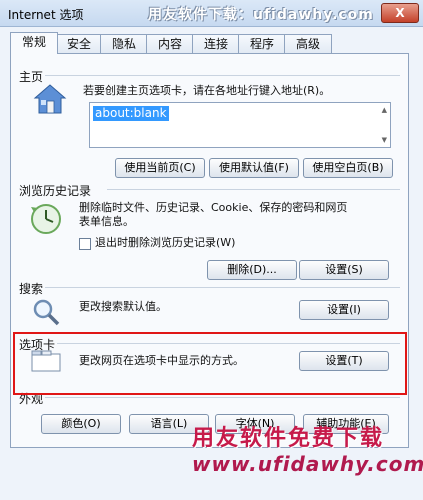 The width and height of the screenshot is (423, 500). I want to click on home-description: 若要创建主页选项卡，请在各地址行键入地址(R)。, so click(207, 90).